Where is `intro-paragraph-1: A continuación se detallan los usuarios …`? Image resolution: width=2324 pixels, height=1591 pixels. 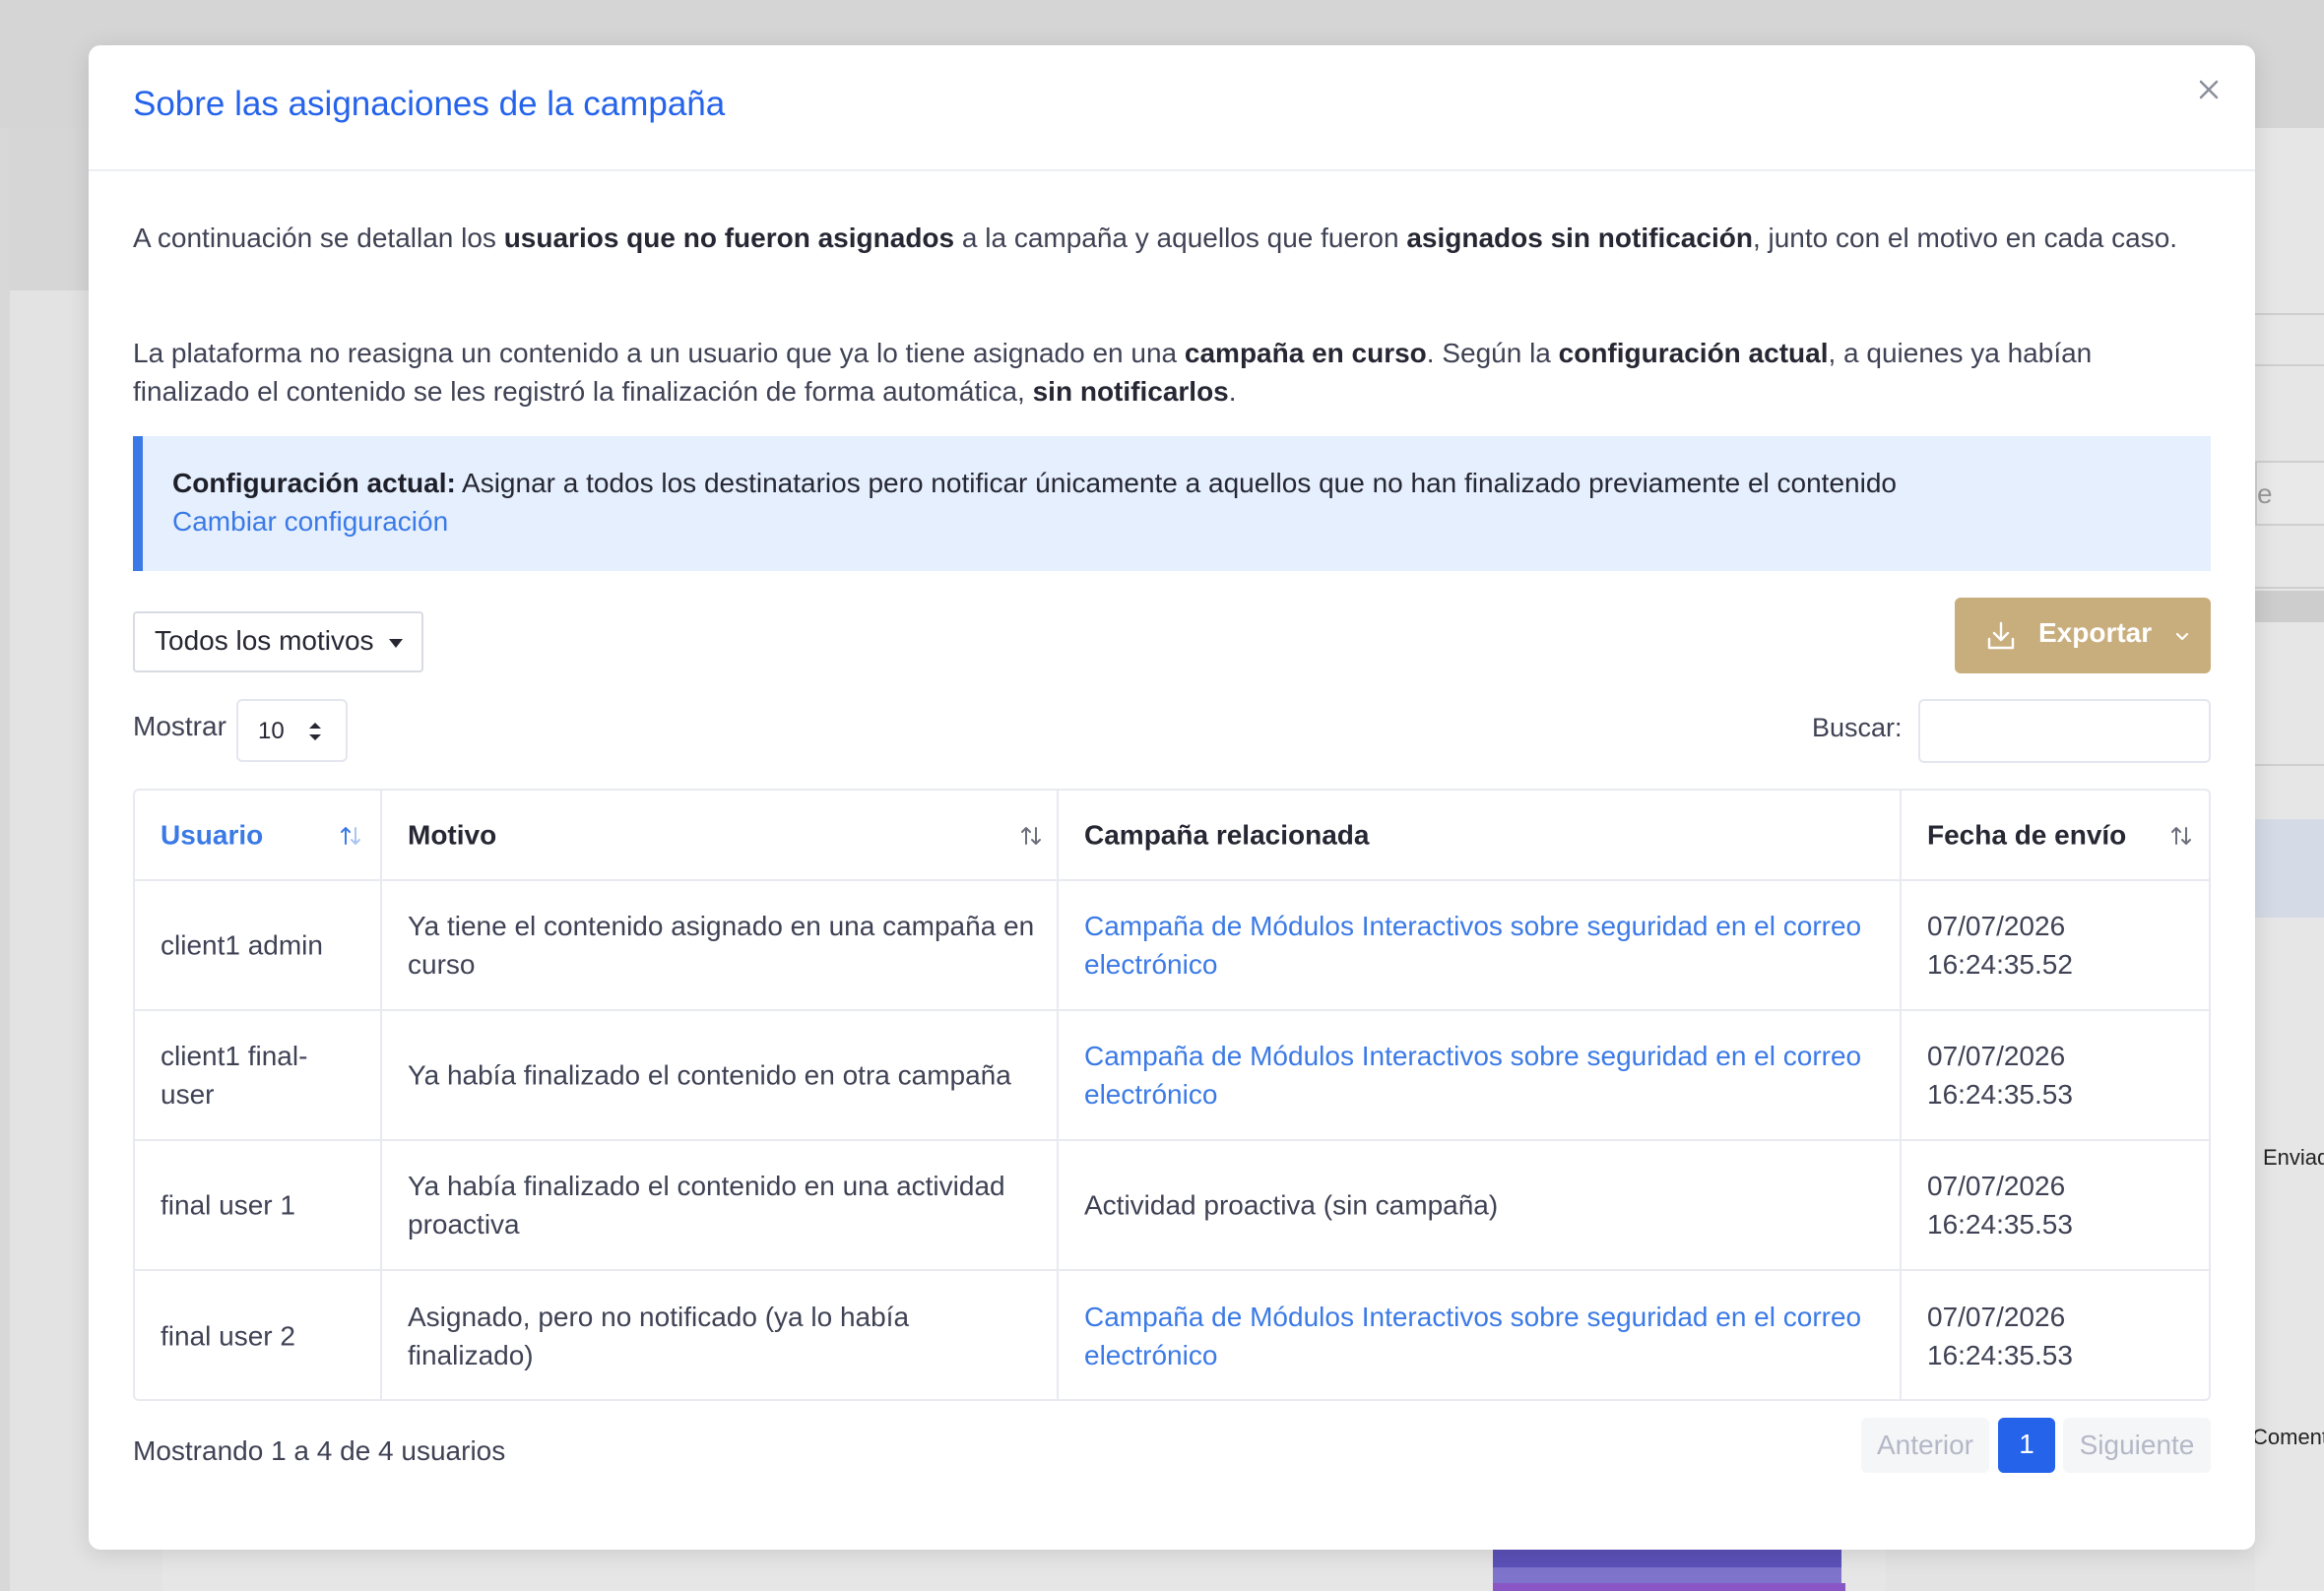 intro-paragraph-1: A continuación se detallan los usuarios … is located at coordinates (1155, 238).